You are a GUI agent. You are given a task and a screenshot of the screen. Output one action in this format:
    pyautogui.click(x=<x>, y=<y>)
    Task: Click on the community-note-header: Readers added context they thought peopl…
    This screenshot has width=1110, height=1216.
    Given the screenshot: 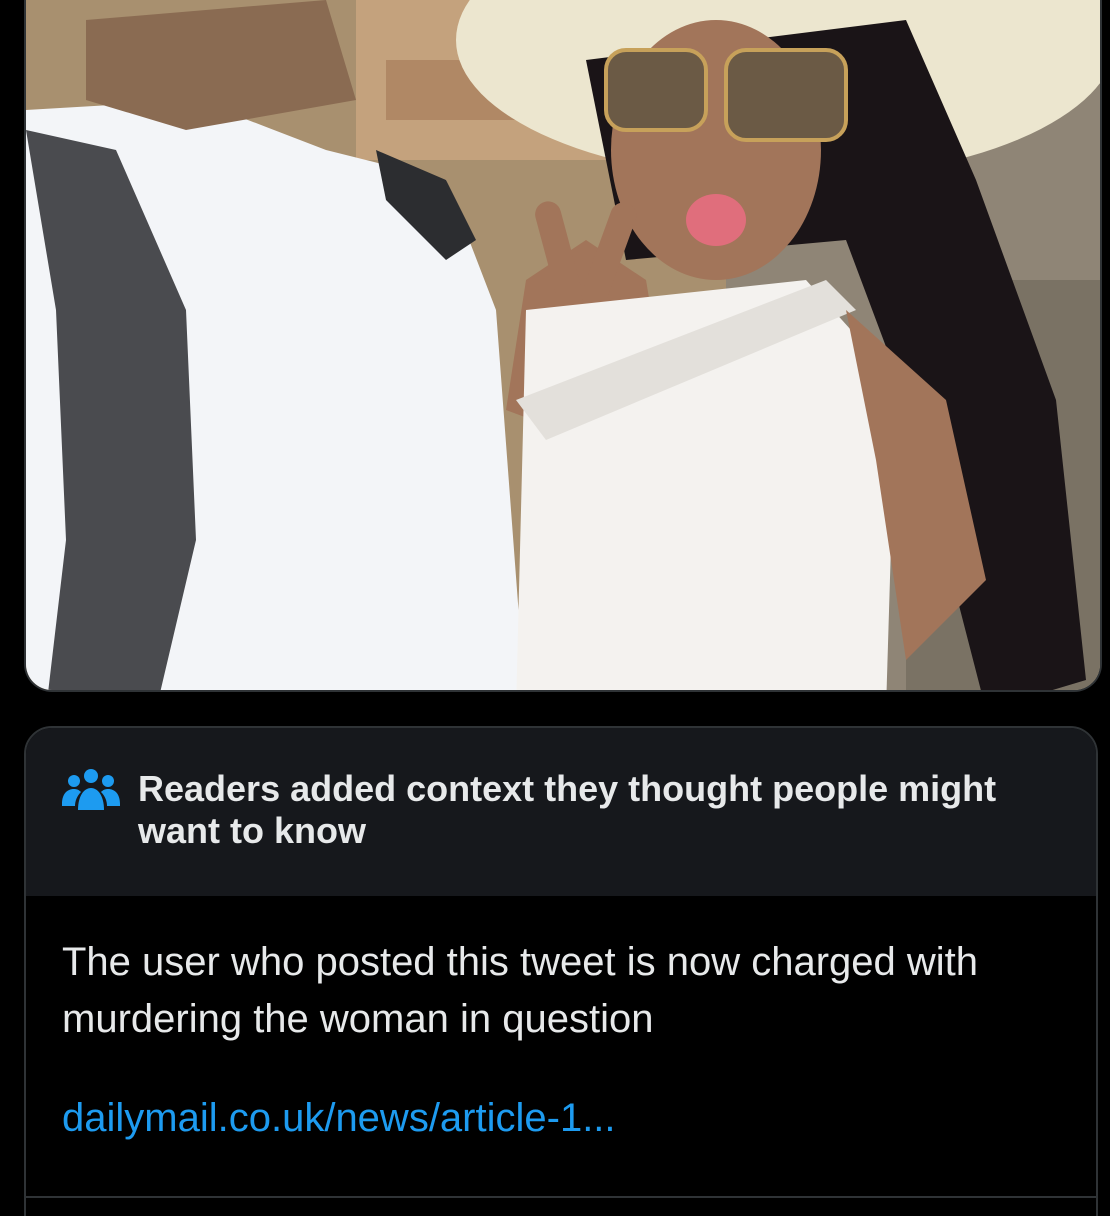 What is the action you would take?
    pyautogui.click(x=561, y=812)
    